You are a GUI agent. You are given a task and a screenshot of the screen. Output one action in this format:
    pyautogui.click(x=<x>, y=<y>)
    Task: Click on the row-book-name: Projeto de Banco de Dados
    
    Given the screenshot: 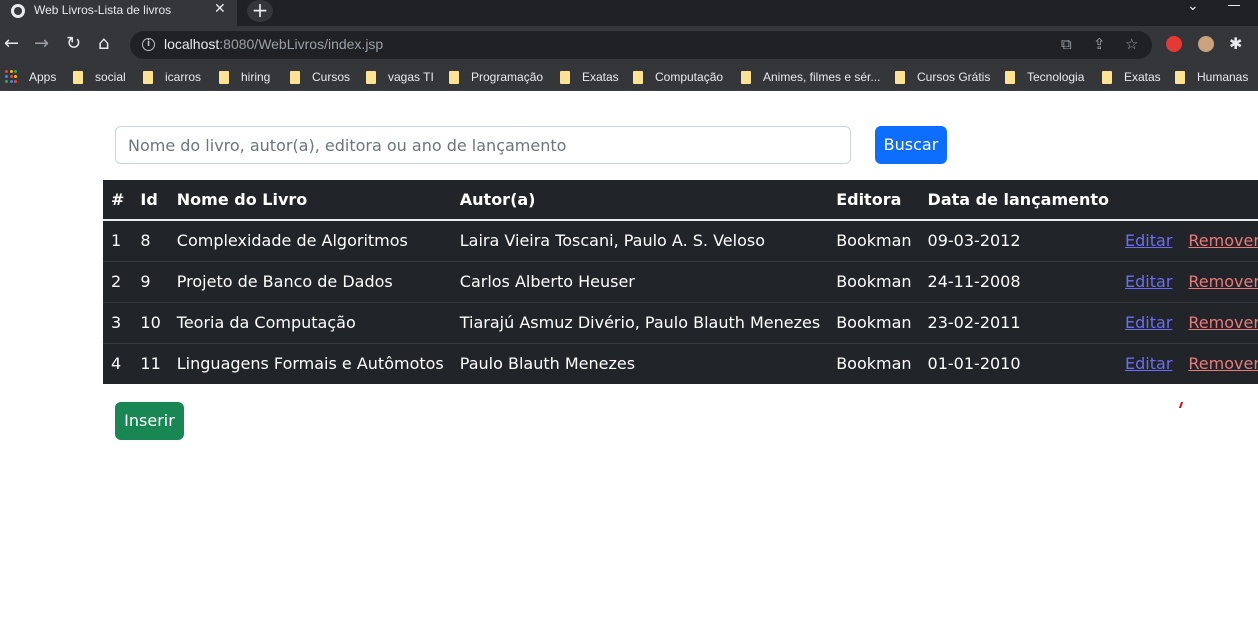 What is the action you would take?
    pyautogui.click(x=310, y=281)
    